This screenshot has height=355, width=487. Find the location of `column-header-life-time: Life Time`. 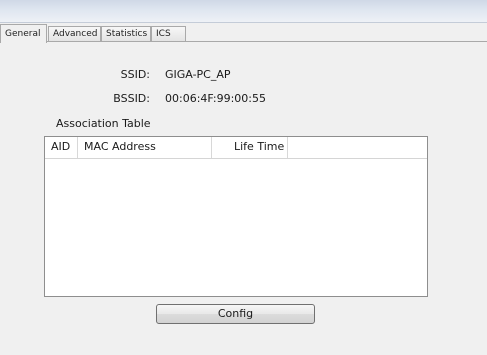

column-header-life-time: Life Time is located at coordinates (250, 147).